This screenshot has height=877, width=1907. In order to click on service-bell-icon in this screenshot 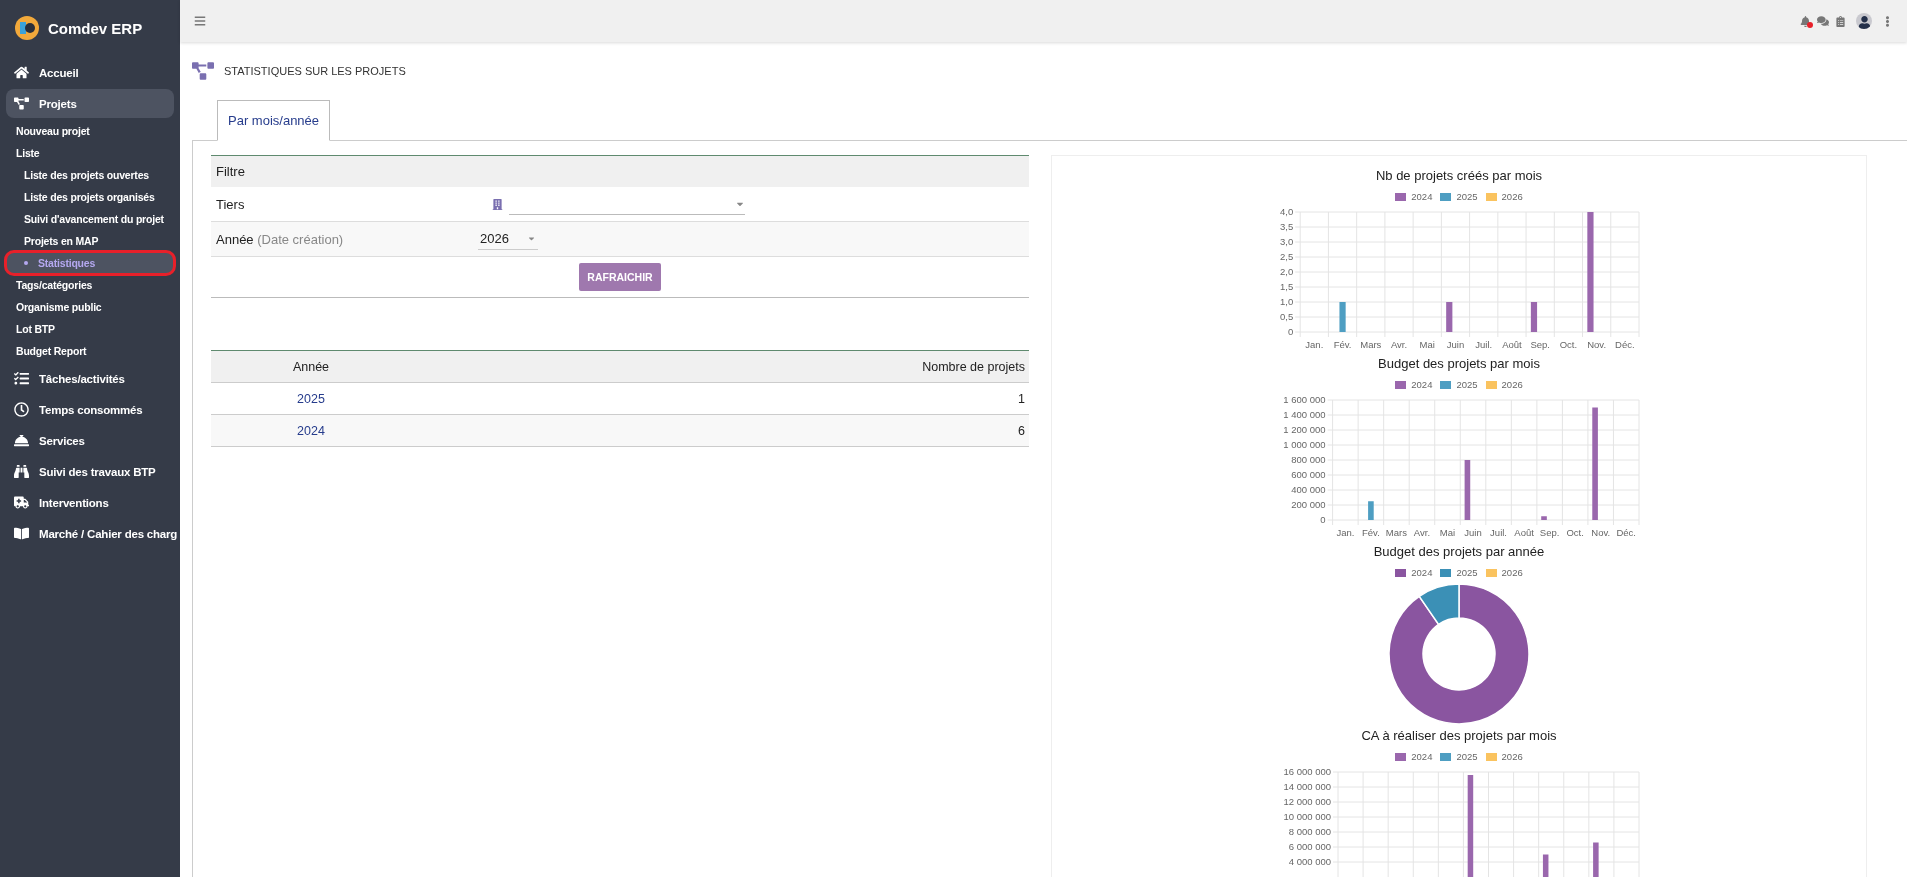, I will do `click(21, 440)`.